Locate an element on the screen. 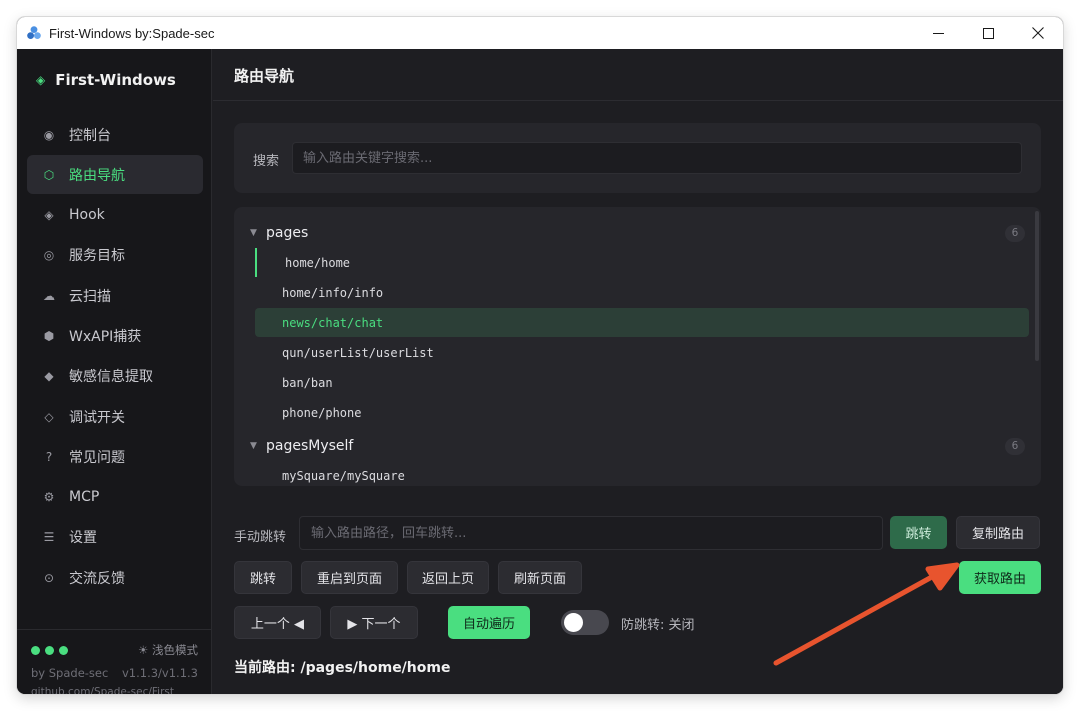 The image size is (1080, 711). route-group-name: pages is located at coordinates (287, 233).